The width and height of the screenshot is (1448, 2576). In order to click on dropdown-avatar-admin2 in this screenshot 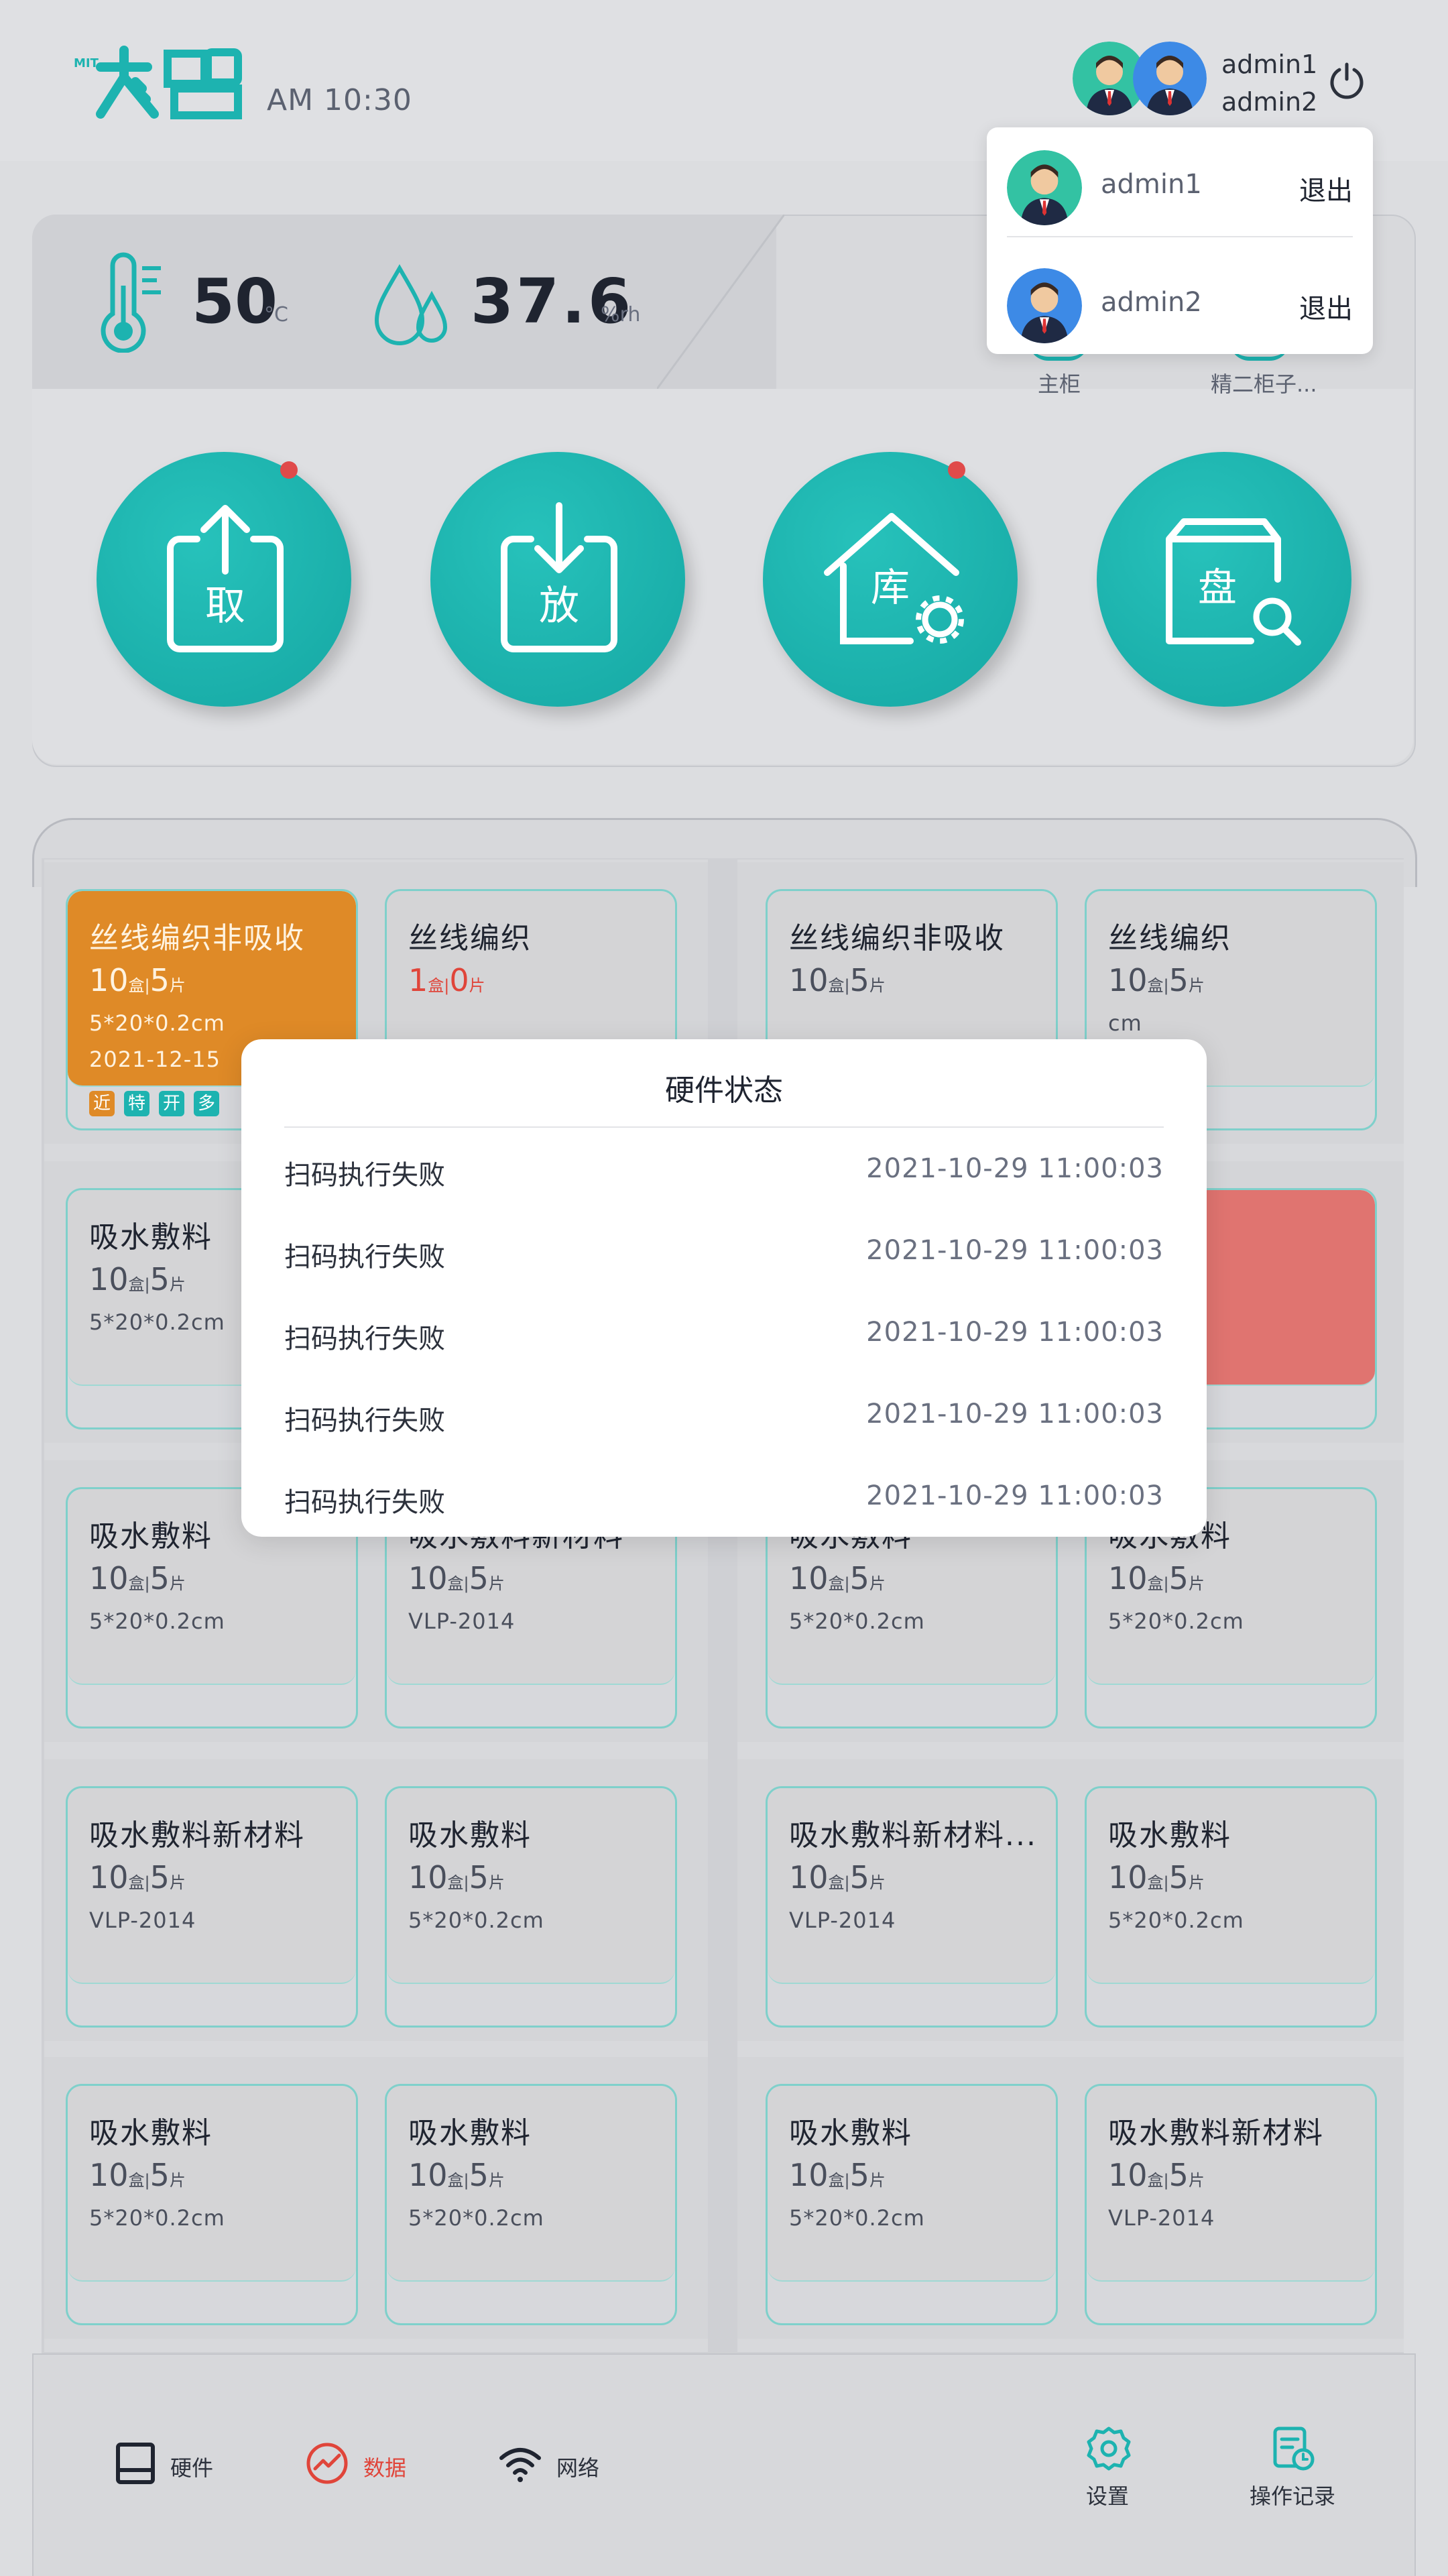, I will do `click(1044, 305)`.